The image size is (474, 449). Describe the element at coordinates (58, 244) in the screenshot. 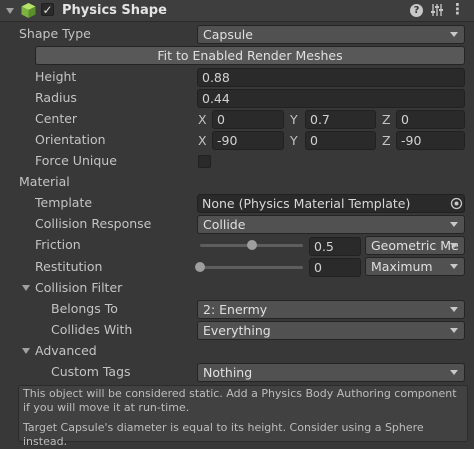

I see `friction-label: Friction` at that location.